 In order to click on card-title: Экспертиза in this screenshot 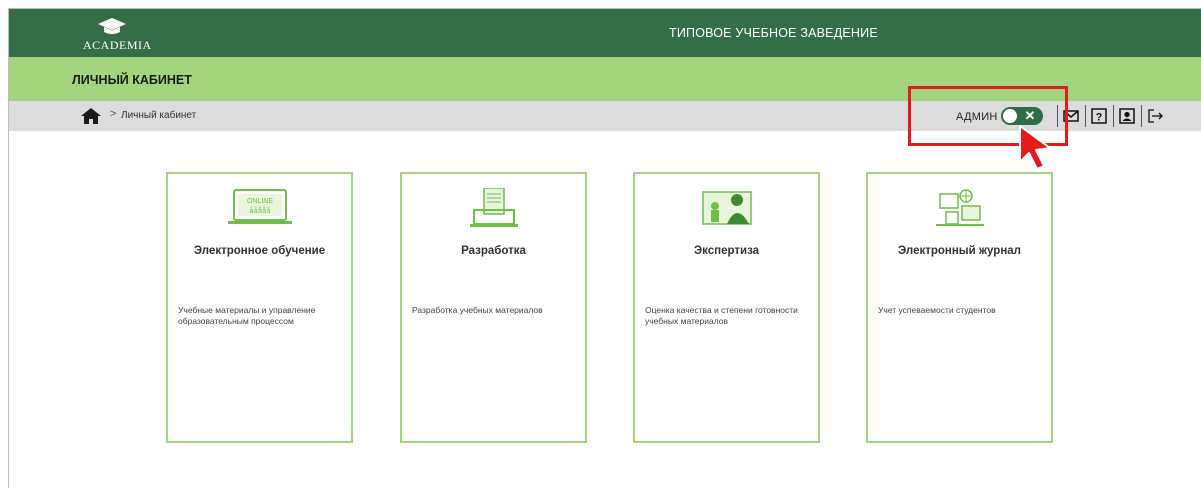, I will do `click(726, 251)`.